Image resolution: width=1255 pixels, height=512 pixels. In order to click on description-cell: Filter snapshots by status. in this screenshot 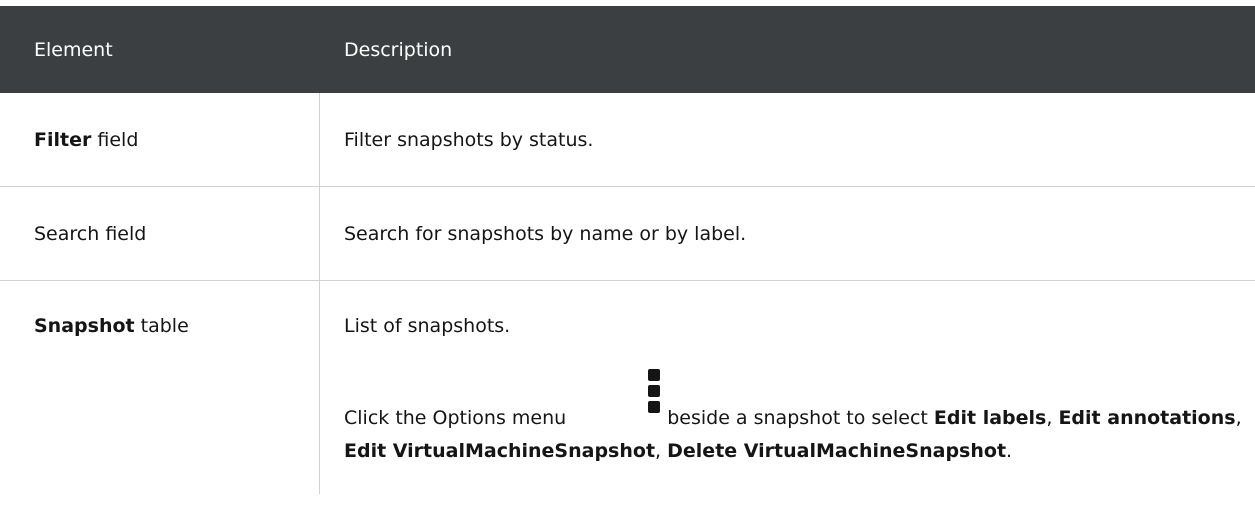, I will do `click(469, 139)`.